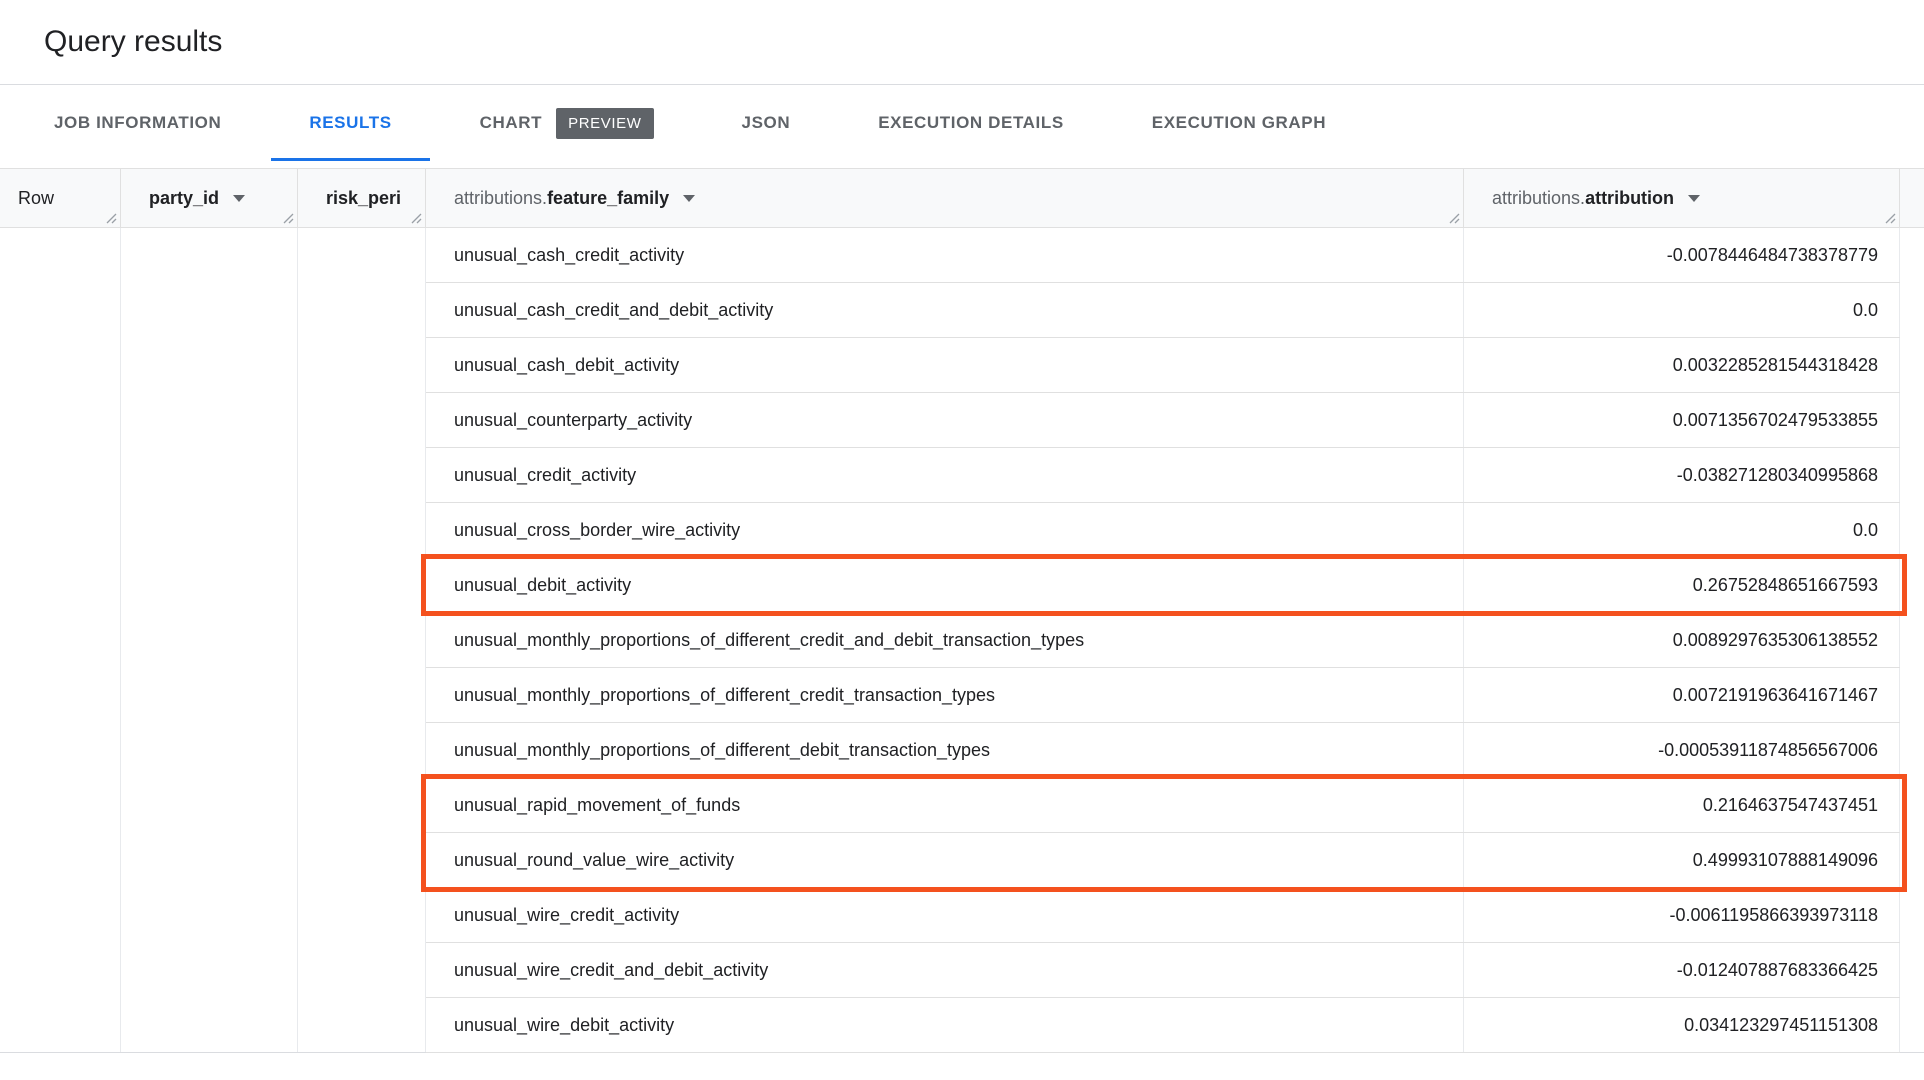 The height and width of the screenshot is (1080, 1924). I want to click on feature-family-cell: unusual_cash_credit_activity, so click(569, 254).